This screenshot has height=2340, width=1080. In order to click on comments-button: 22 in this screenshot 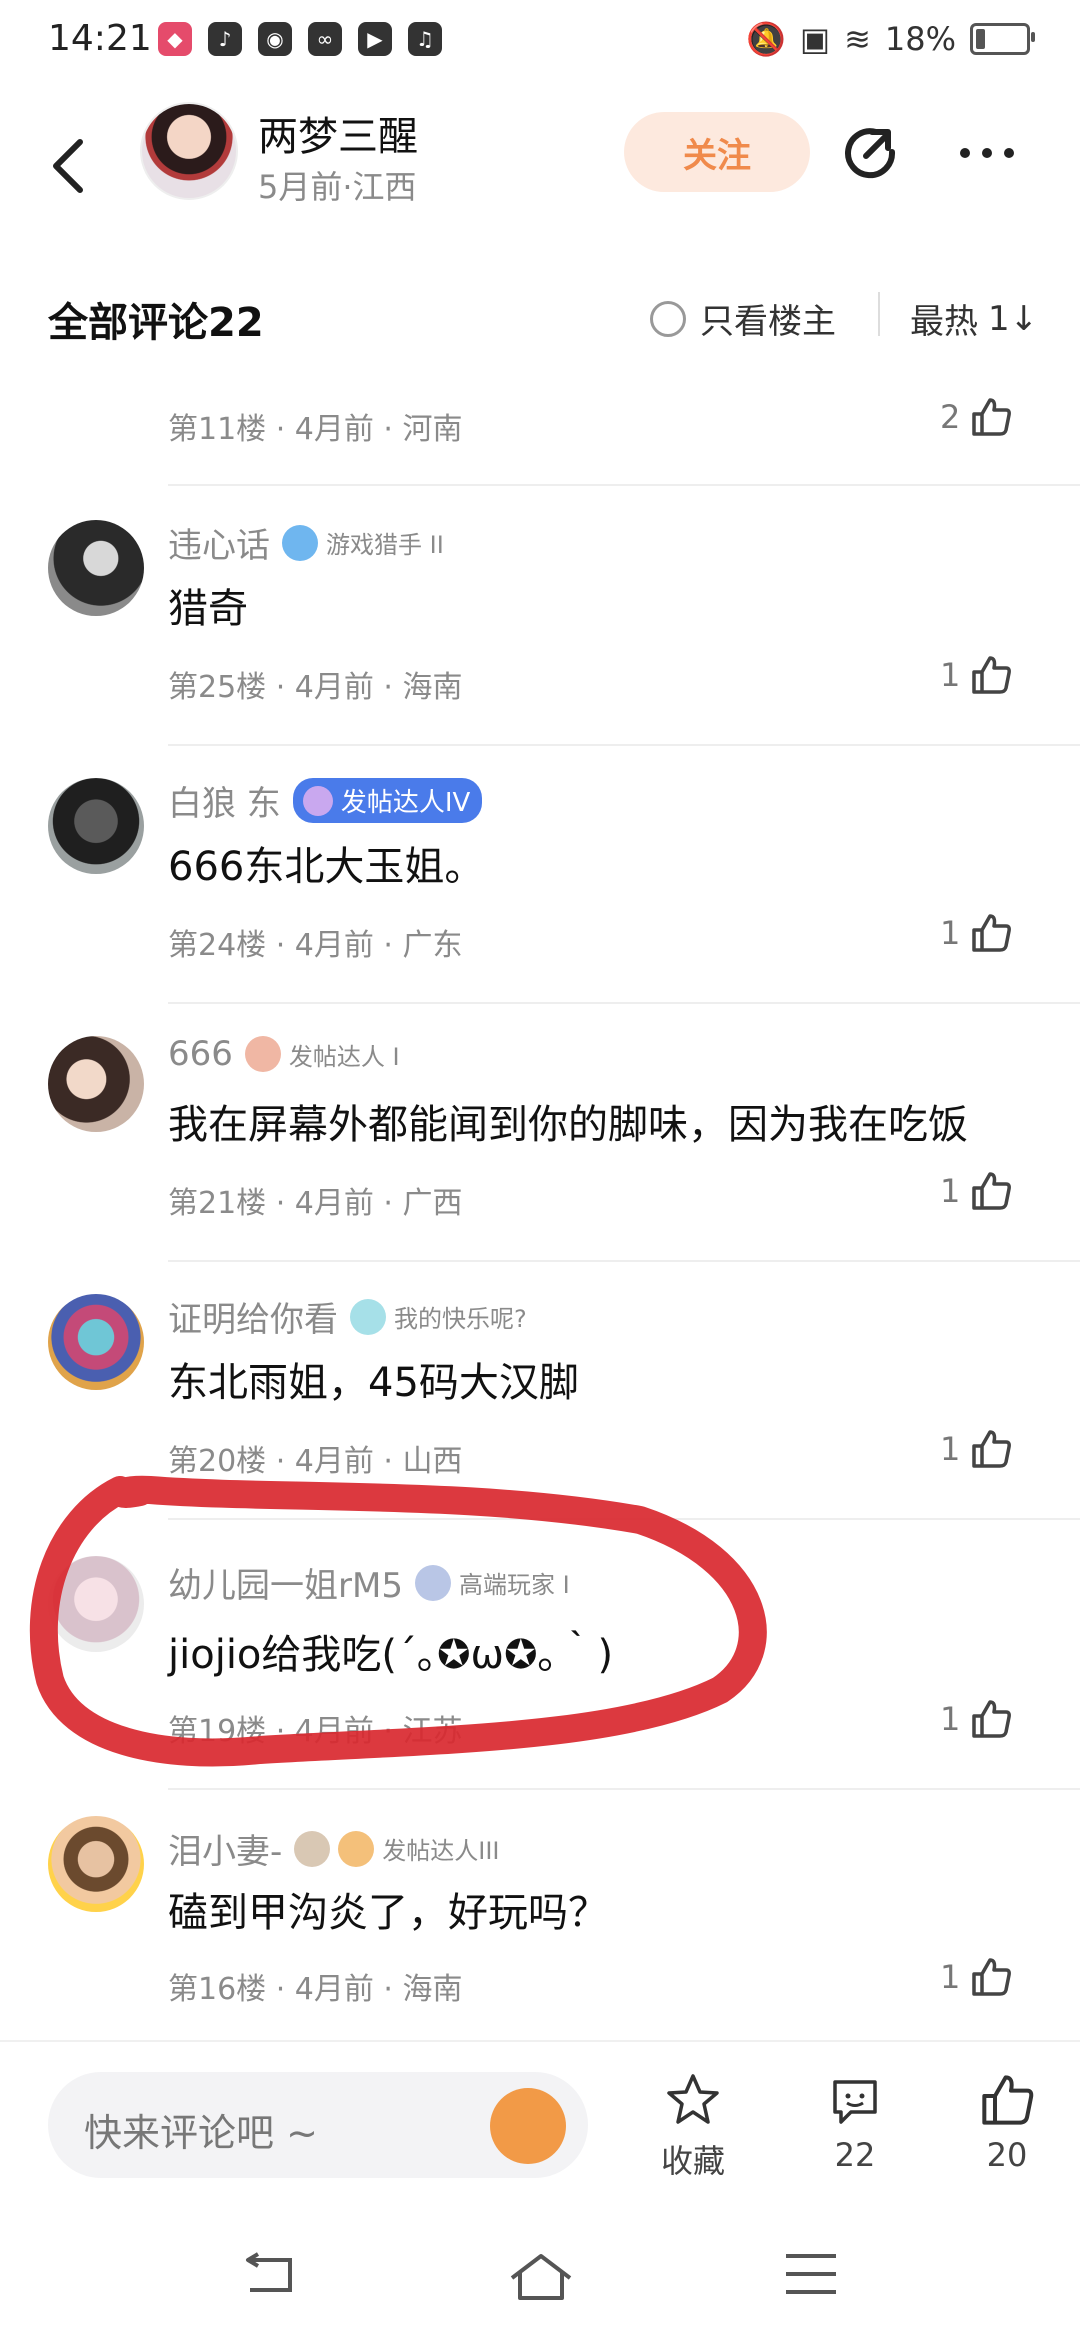, I will do `click(855, 2123)`.